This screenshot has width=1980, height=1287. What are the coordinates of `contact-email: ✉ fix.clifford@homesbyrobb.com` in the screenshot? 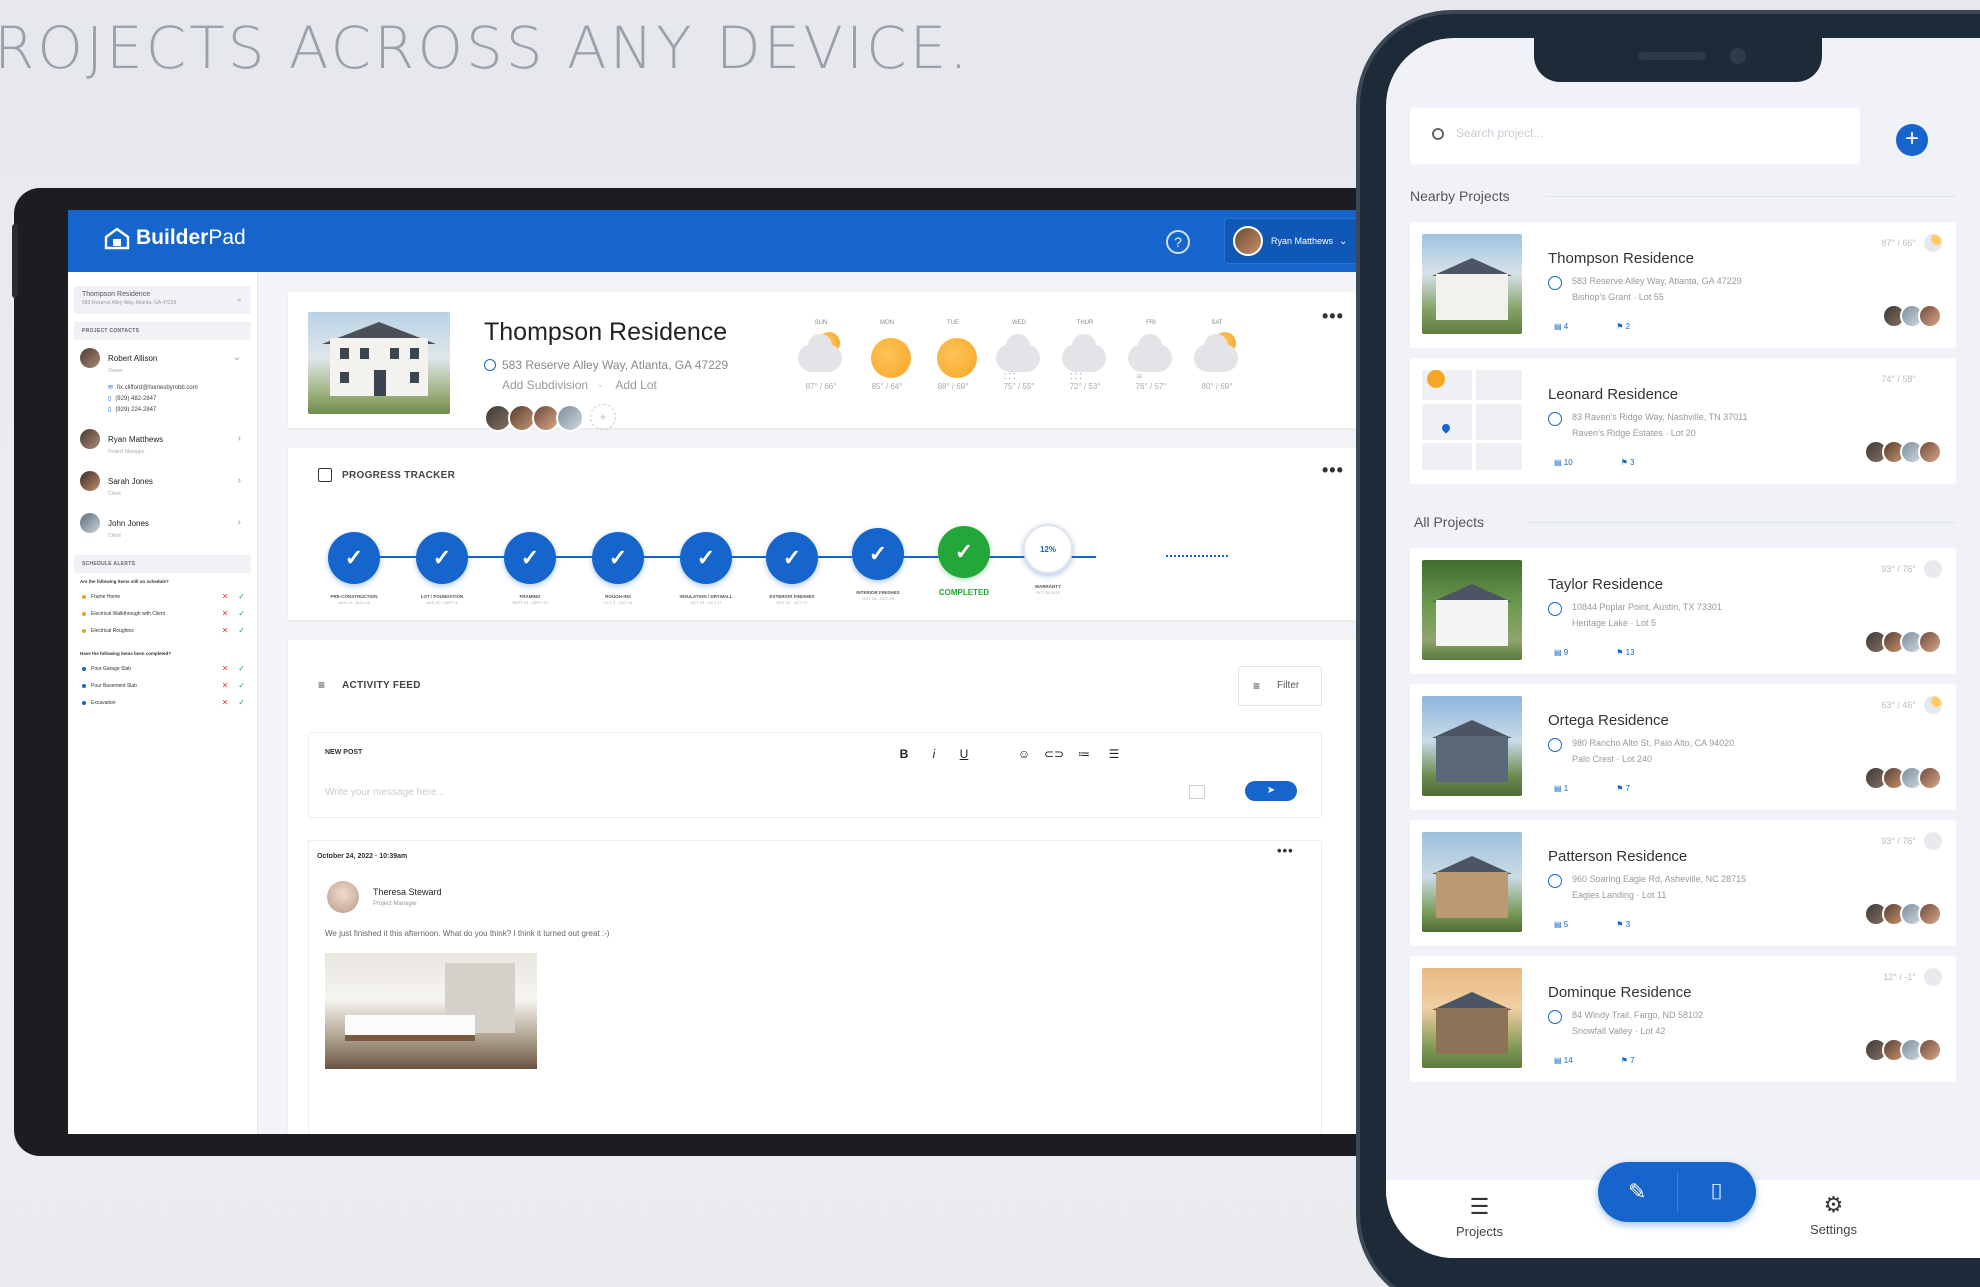 It's located at (162, 387).